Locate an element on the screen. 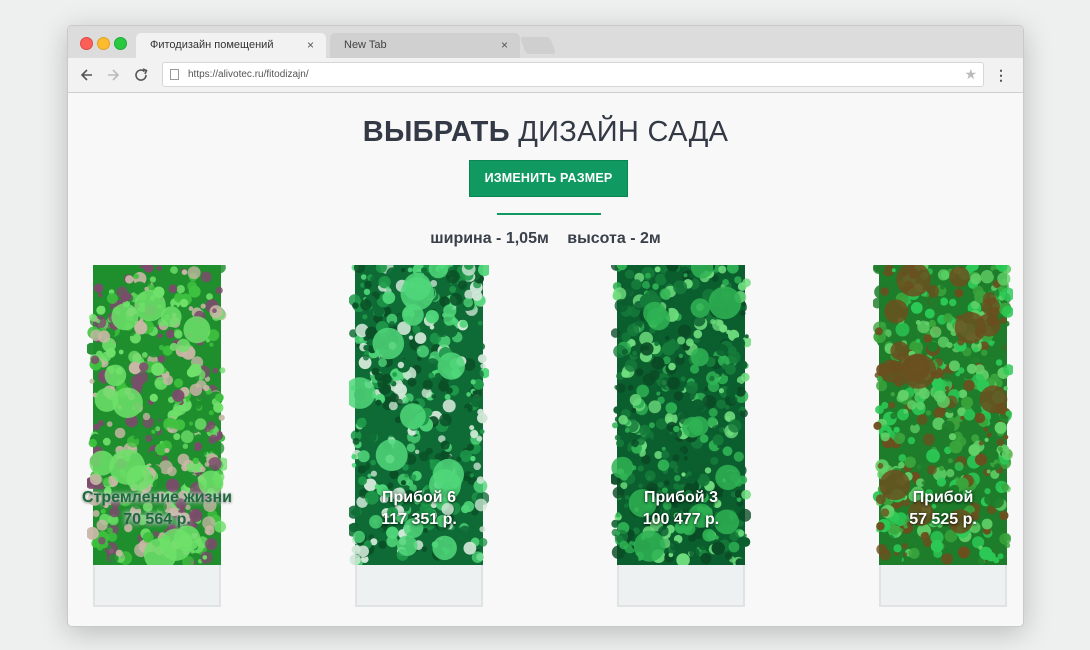  title-rest: ДИЗАЙН САДА is located at coordinates (623, 132).